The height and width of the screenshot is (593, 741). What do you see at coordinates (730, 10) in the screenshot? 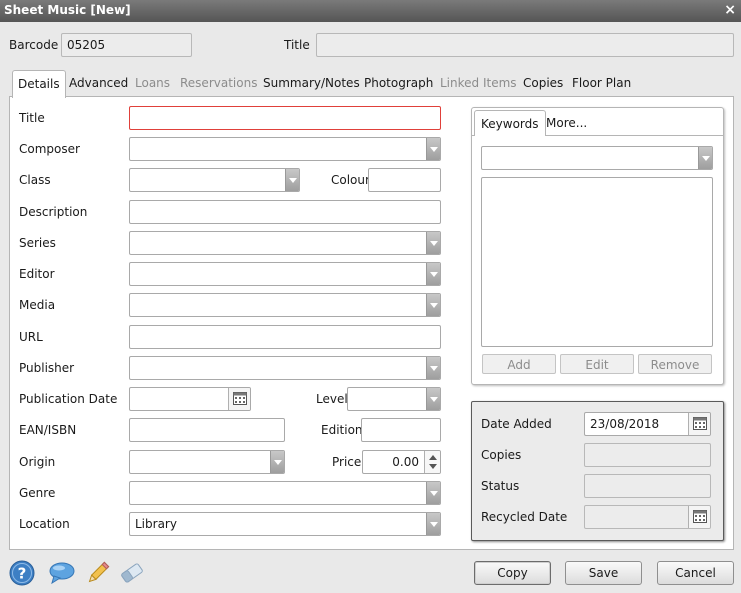
I see `close-icon: ×` at bounding box center [730, 10].